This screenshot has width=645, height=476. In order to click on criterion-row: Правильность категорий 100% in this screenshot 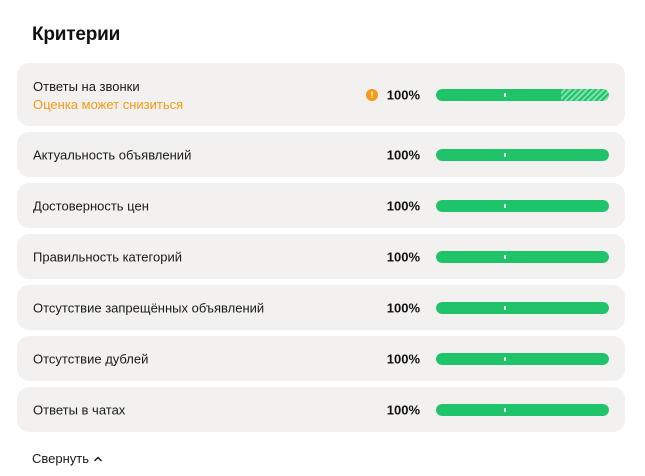, I will do `click(321, 256)`.